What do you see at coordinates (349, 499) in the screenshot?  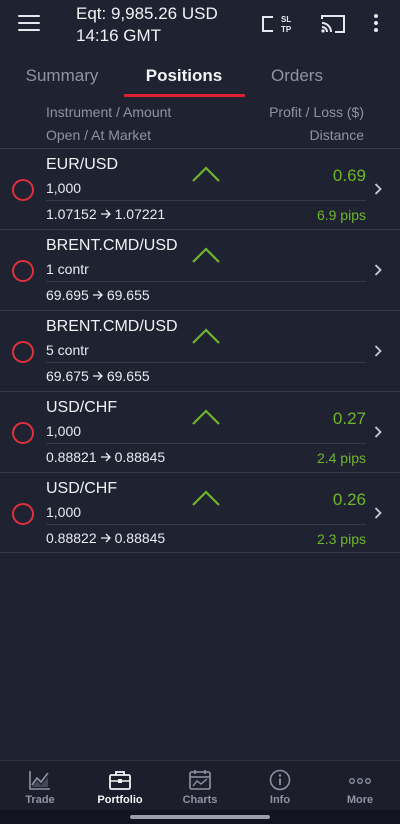 I see `profit-loss-value: 0.26` at bounding box center [349, 499].